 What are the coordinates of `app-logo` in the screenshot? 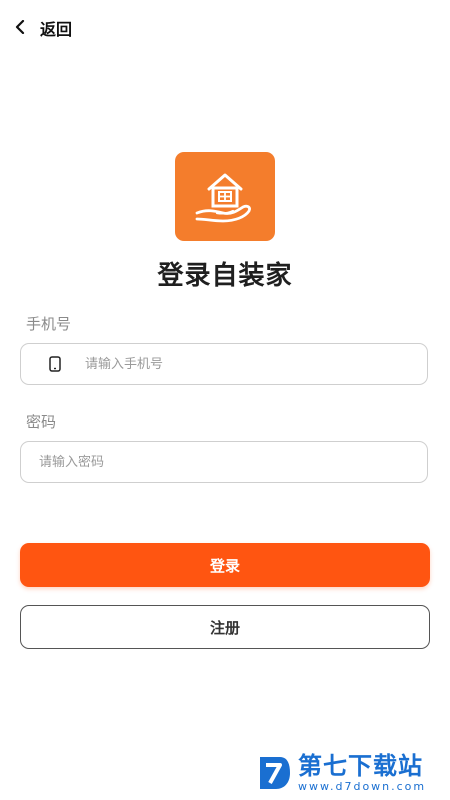 It's located at (225, 196).